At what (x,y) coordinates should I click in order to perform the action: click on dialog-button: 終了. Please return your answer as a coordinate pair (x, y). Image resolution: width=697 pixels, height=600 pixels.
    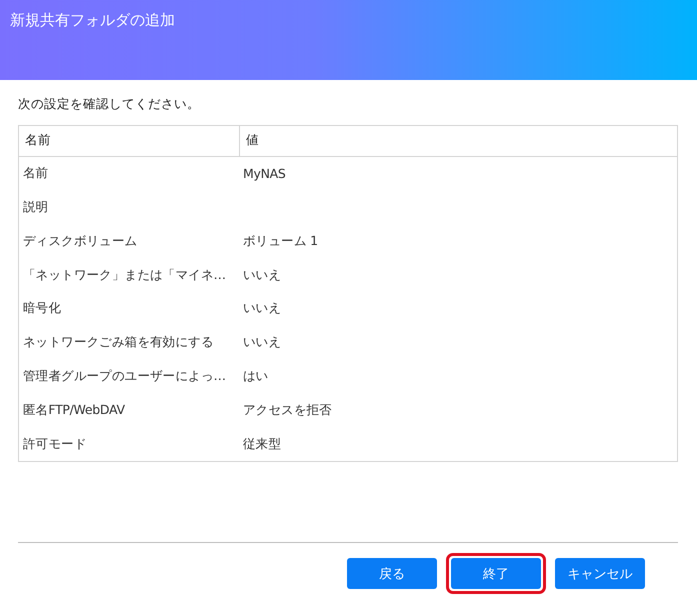
    Looking at the image, I should click on (496, 573).